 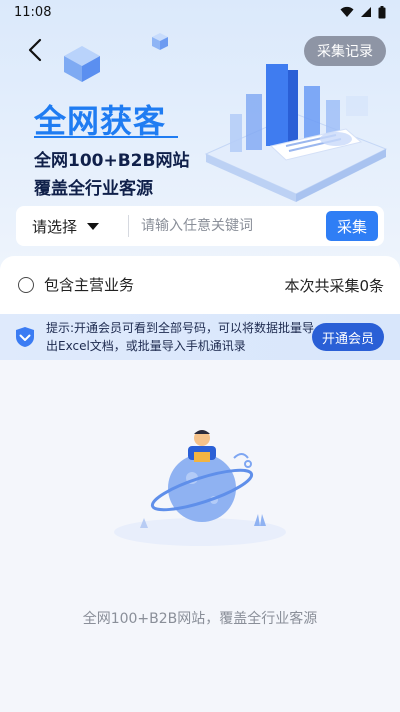 What do you see at coordinates (82, 64) in the screenshot?
I see `floating-cube-icon` at bounding box center [82, 64].